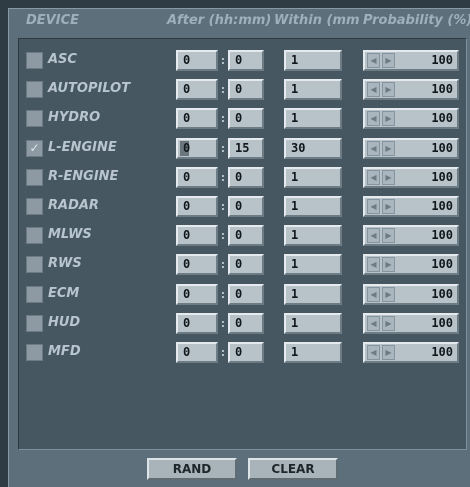 This screenshot has height=487, width=470. Describe the element at coordinates (64, 293) in the screenshot. I see `device-name: ECM` at that location.